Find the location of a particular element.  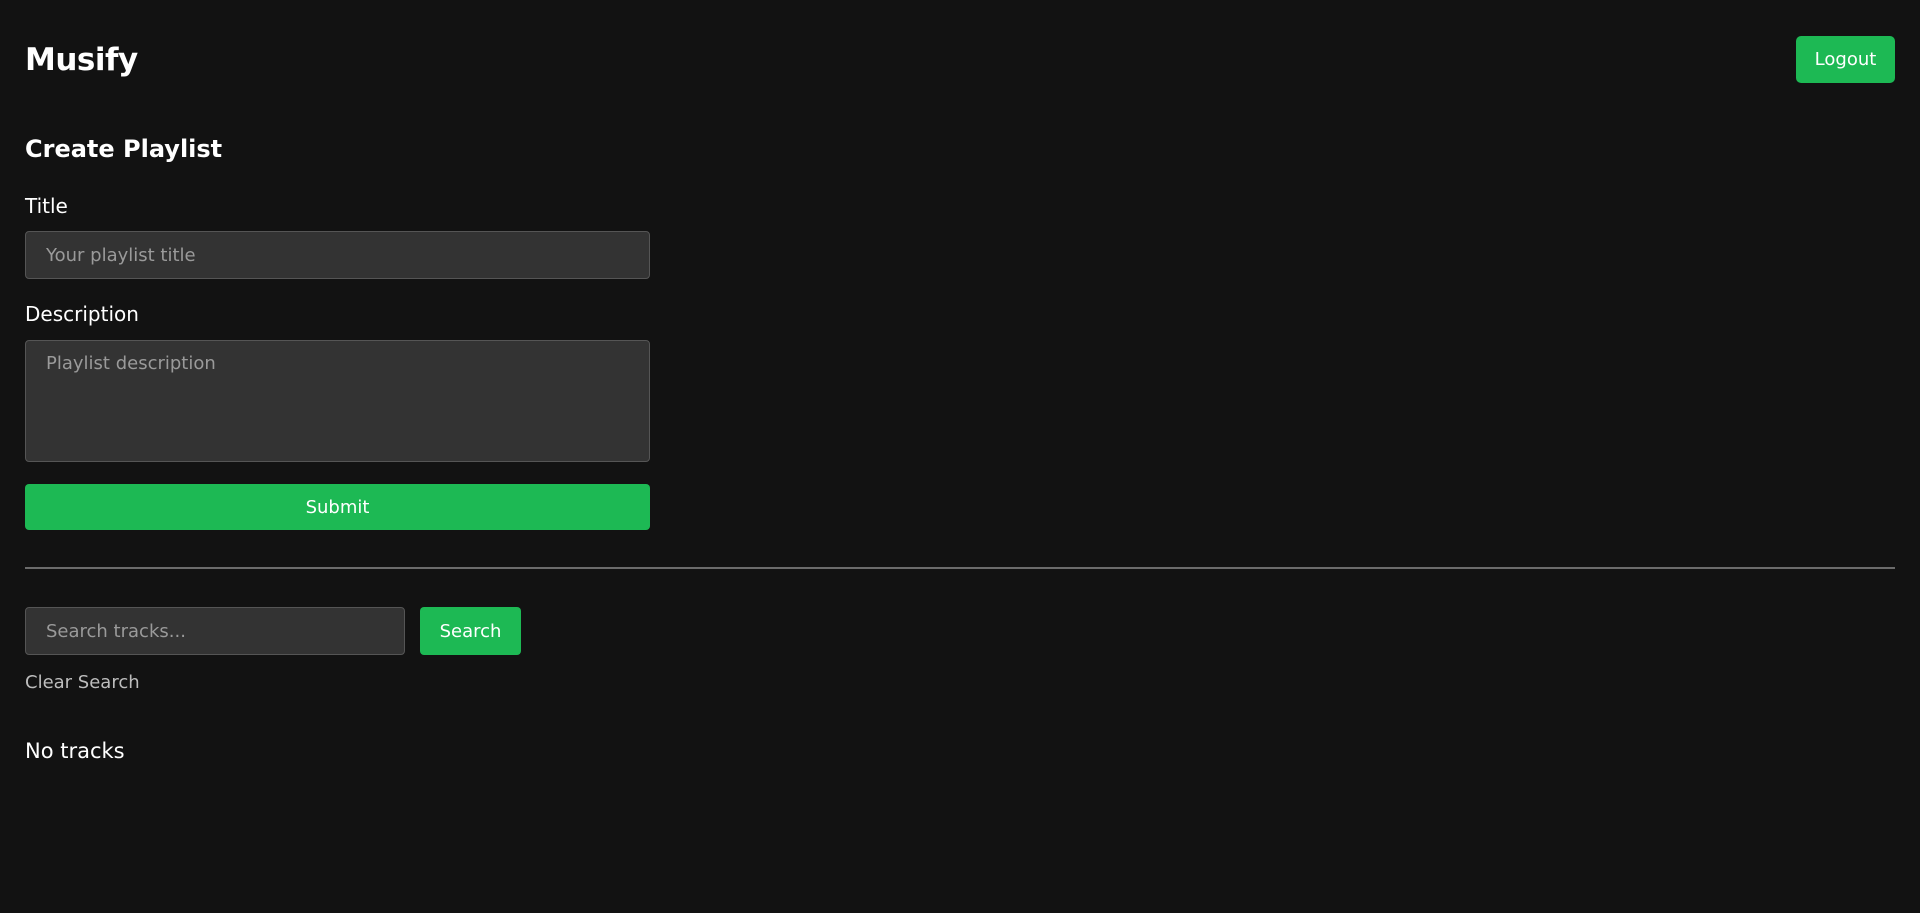

submit-button: Submit is located at coordinates (337, 507).